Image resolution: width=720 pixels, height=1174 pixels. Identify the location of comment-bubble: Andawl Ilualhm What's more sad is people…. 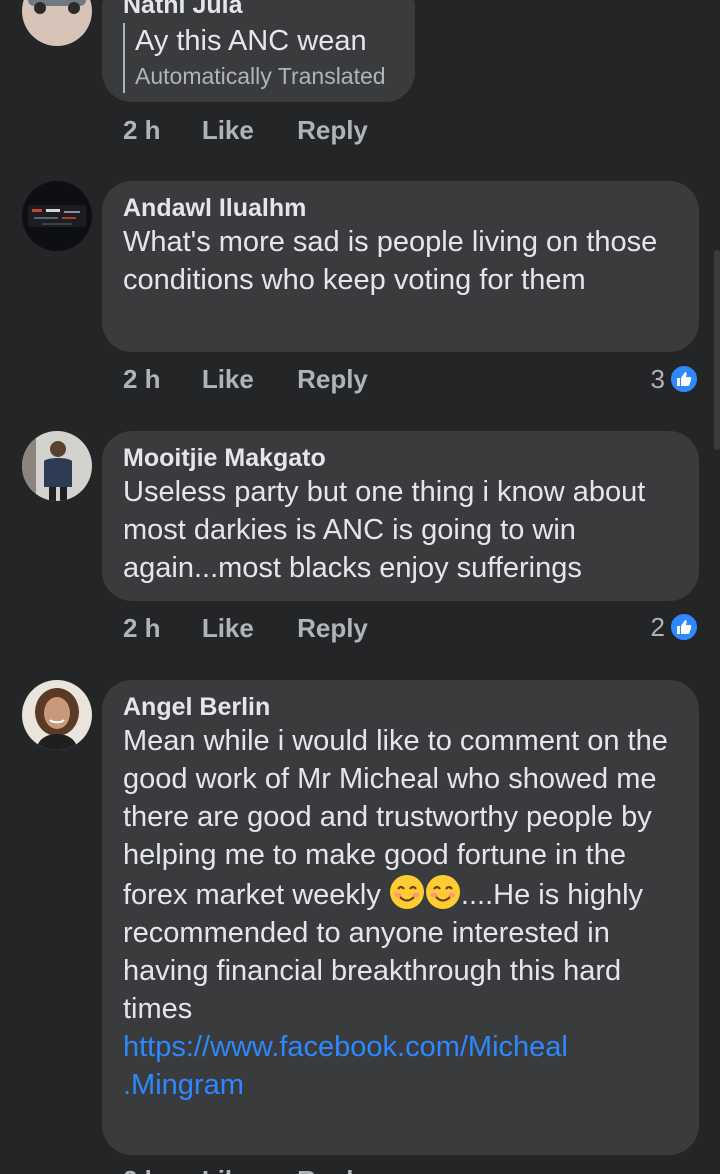
(400, 266).